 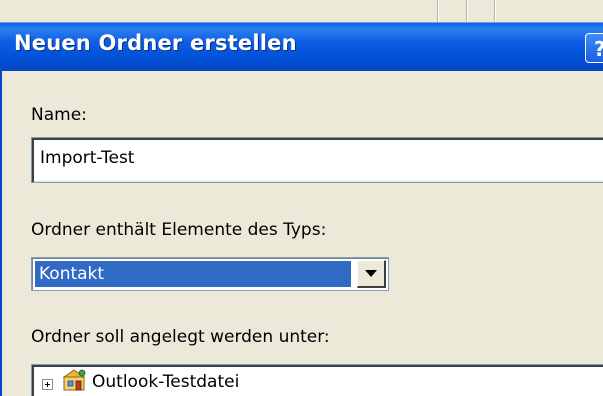 I want to click on folder-tree: Outlook-Testdatei, so click(x=317, y=380).